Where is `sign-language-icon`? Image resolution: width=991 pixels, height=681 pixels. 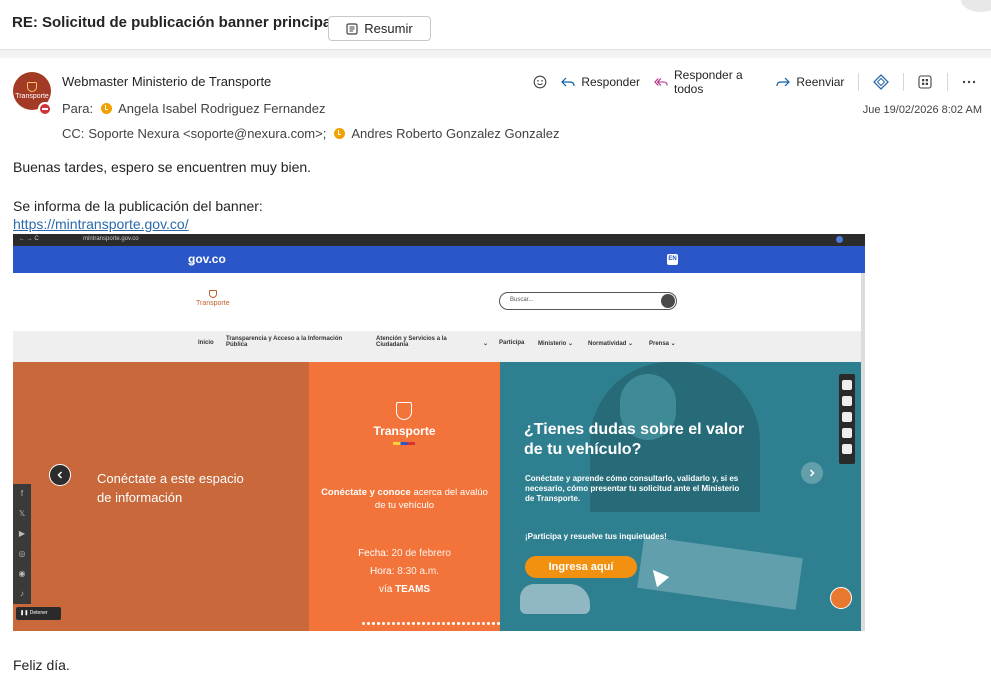
sign-language-icon is located at coordinates (841, 598).